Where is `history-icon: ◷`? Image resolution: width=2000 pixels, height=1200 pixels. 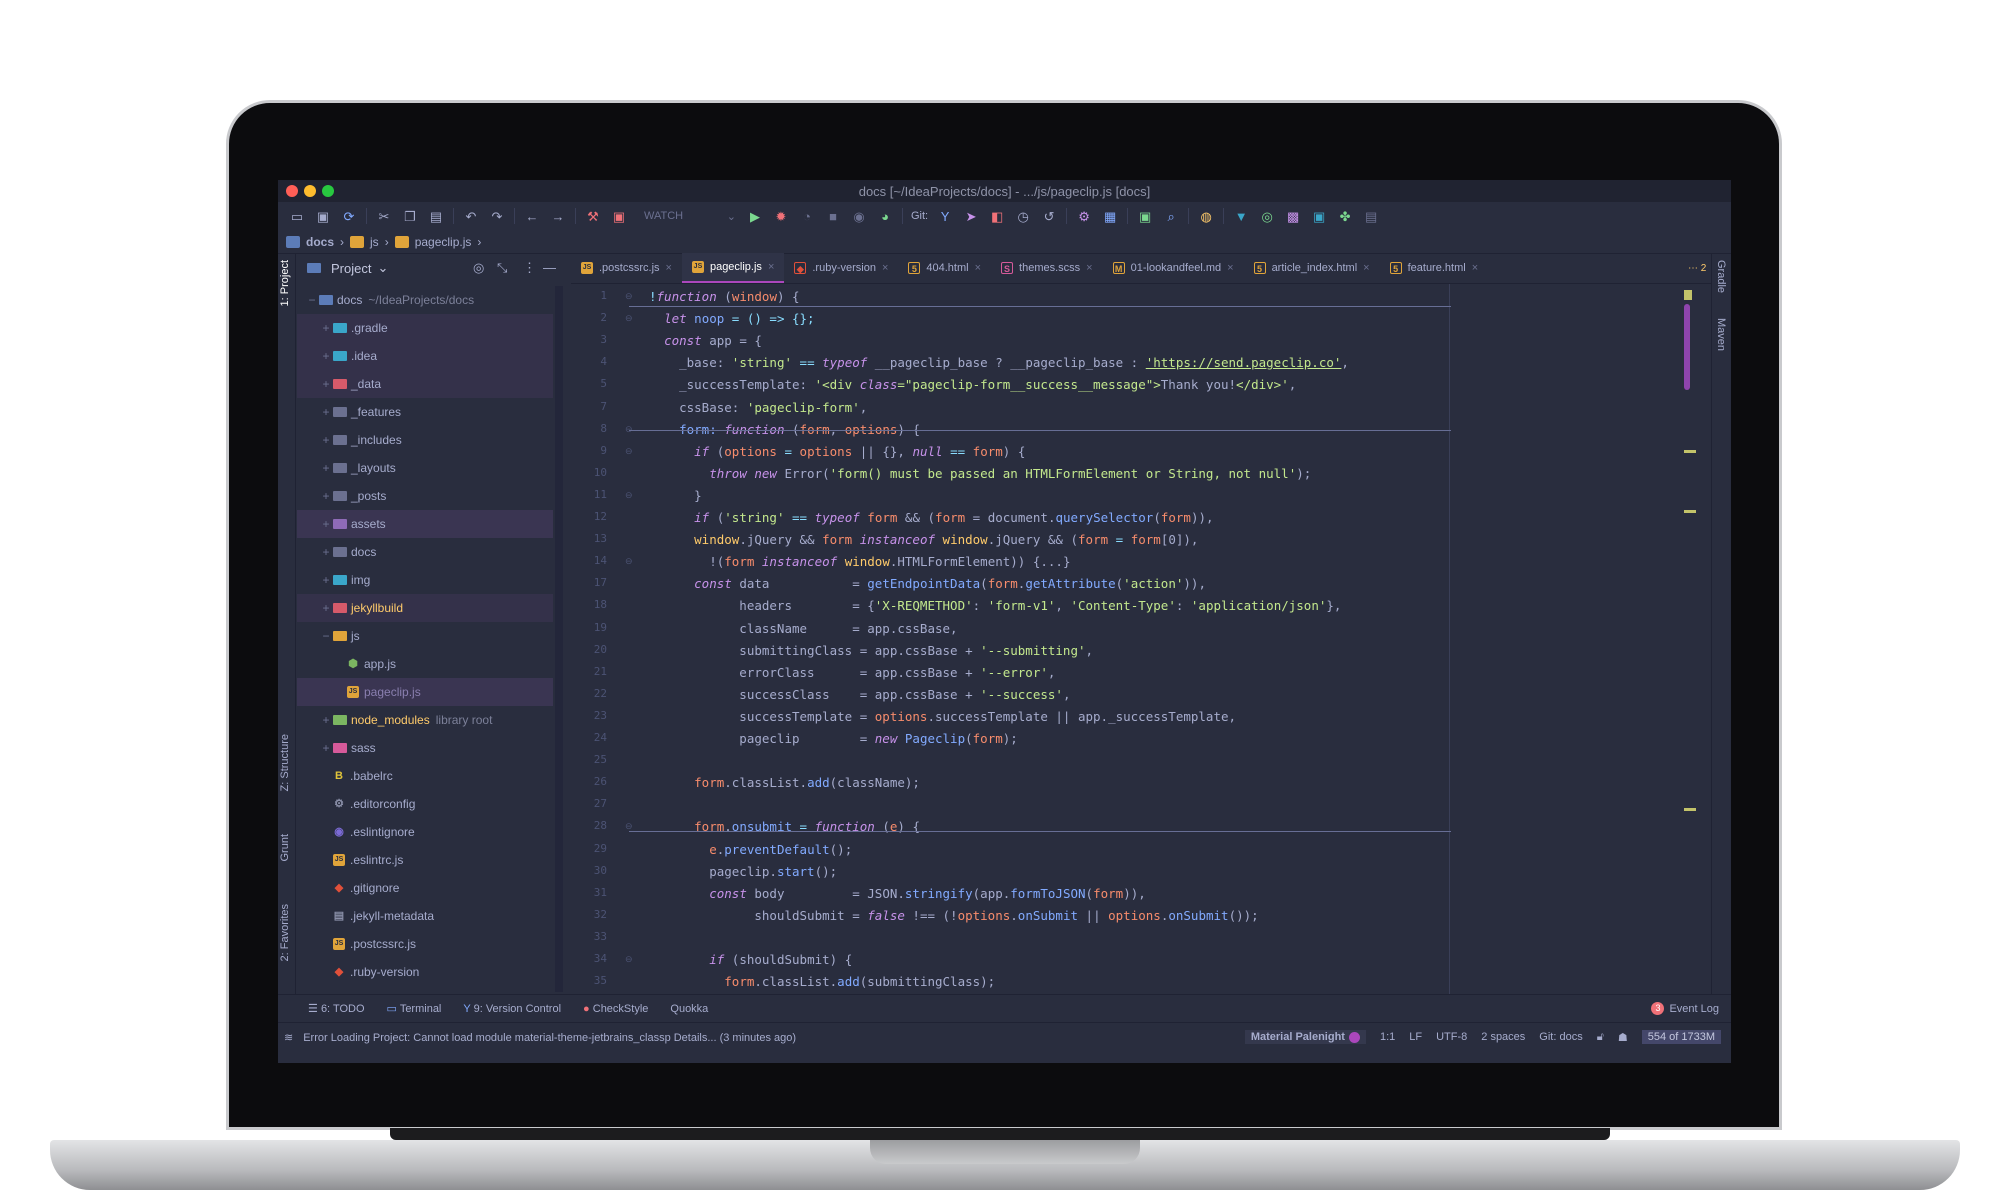
history-icon: ◷ is located at coordinates (1023, 216).